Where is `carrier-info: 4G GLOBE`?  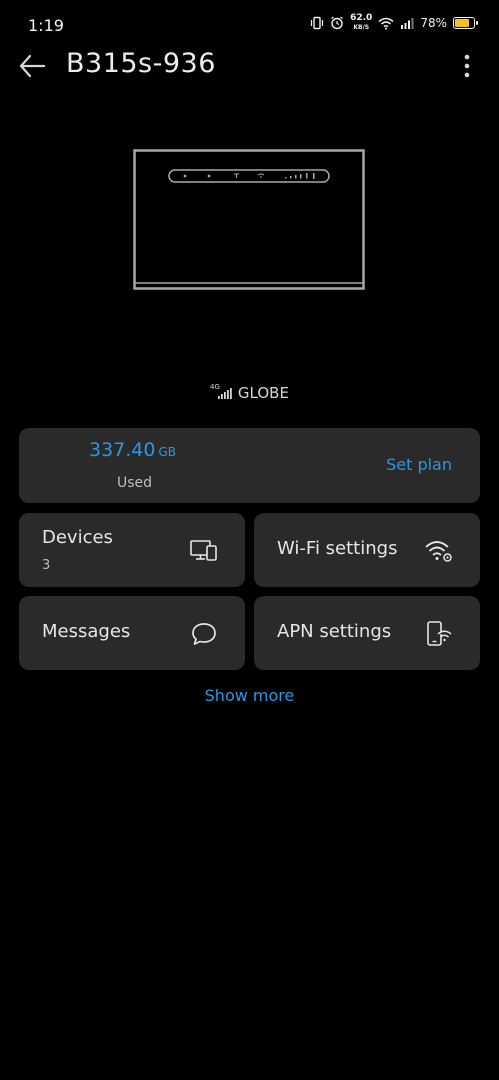
carrier-info: 4G GLOBE is located at coordinates (249, 392).